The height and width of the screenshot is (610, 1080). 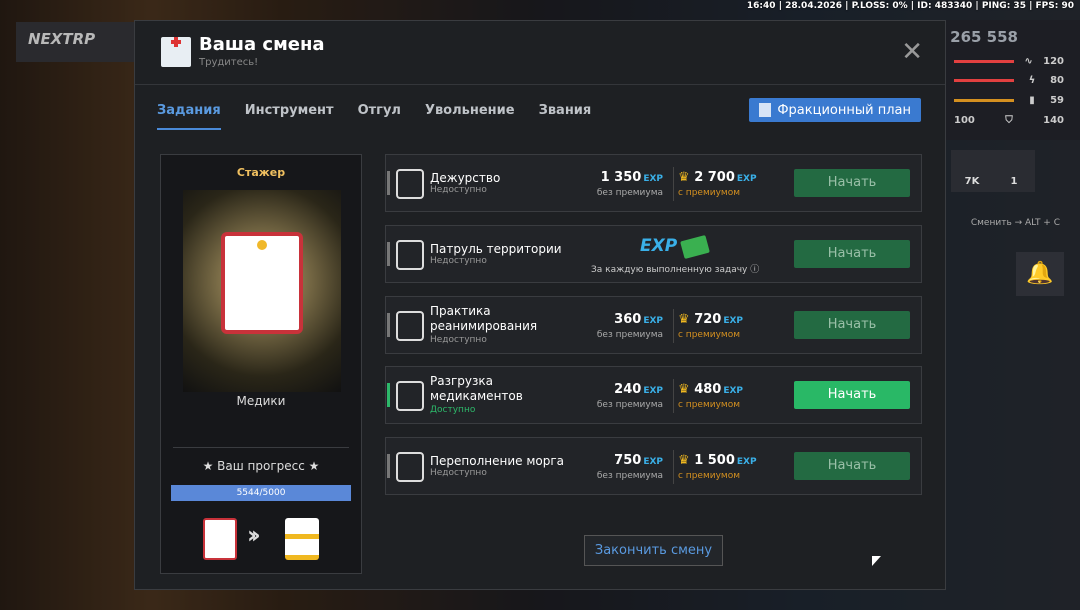 What do you see at coordinates (1040, 274) in the screenshot?
I see `bell-icon: 🔔` at bounding box center [1040, 274].